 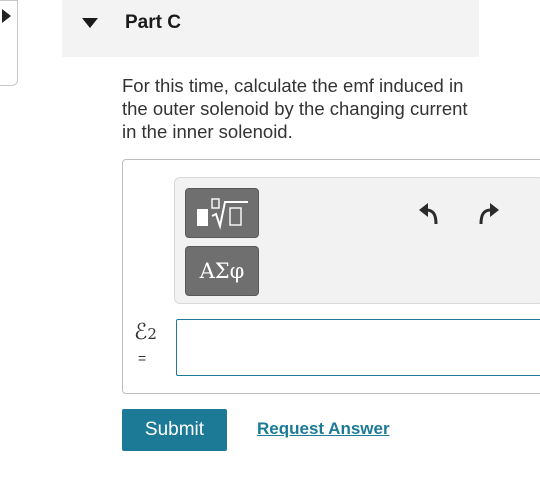 I want to click on request-answer-link: Request Answer, so click(x=323, y=429).